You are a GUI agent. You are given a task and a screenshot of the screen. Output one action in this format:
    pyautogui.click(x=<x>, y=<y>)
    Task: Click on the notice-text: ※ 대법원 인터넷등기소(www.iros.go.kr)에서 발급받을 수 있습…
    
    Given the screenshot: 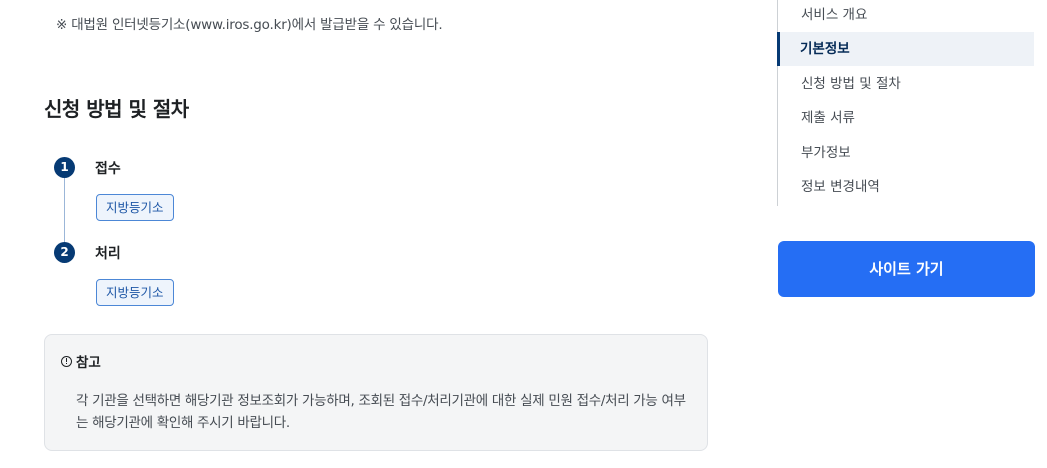 What is the action you would take?
    pyautogui.click(x=249, y=25)
    